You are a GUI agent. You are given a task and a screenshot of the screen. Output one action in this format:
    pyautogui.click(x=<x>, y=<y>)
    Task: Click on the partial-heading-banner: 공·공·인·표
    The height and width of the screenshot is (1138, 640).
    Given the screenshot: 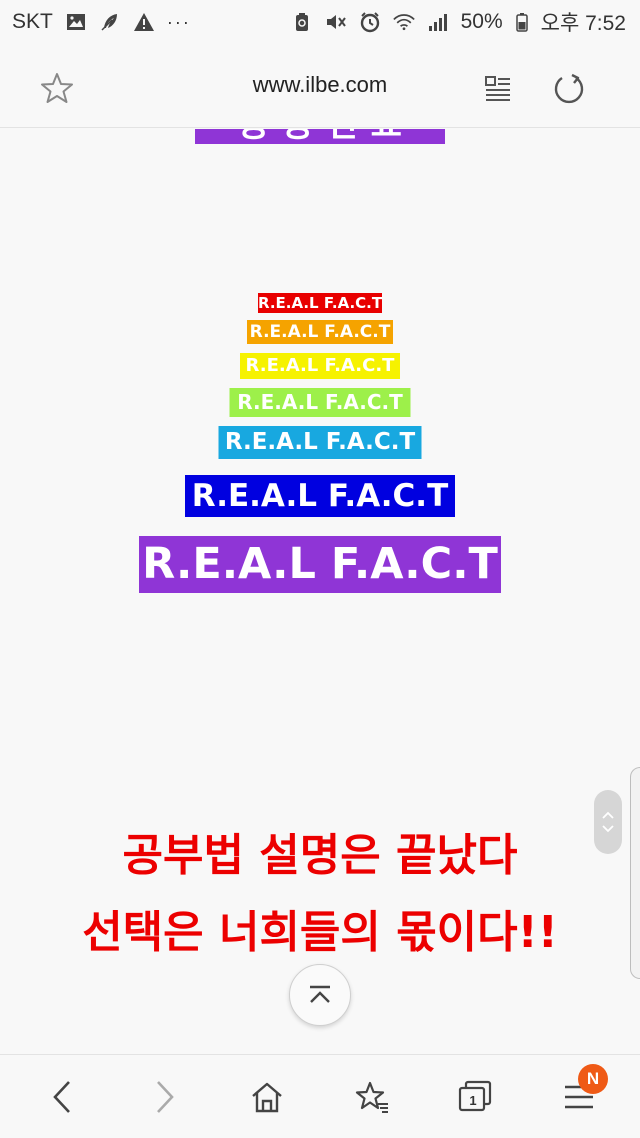 What is the action you would take?
    pyautogui.click(x=320, y=136)
    